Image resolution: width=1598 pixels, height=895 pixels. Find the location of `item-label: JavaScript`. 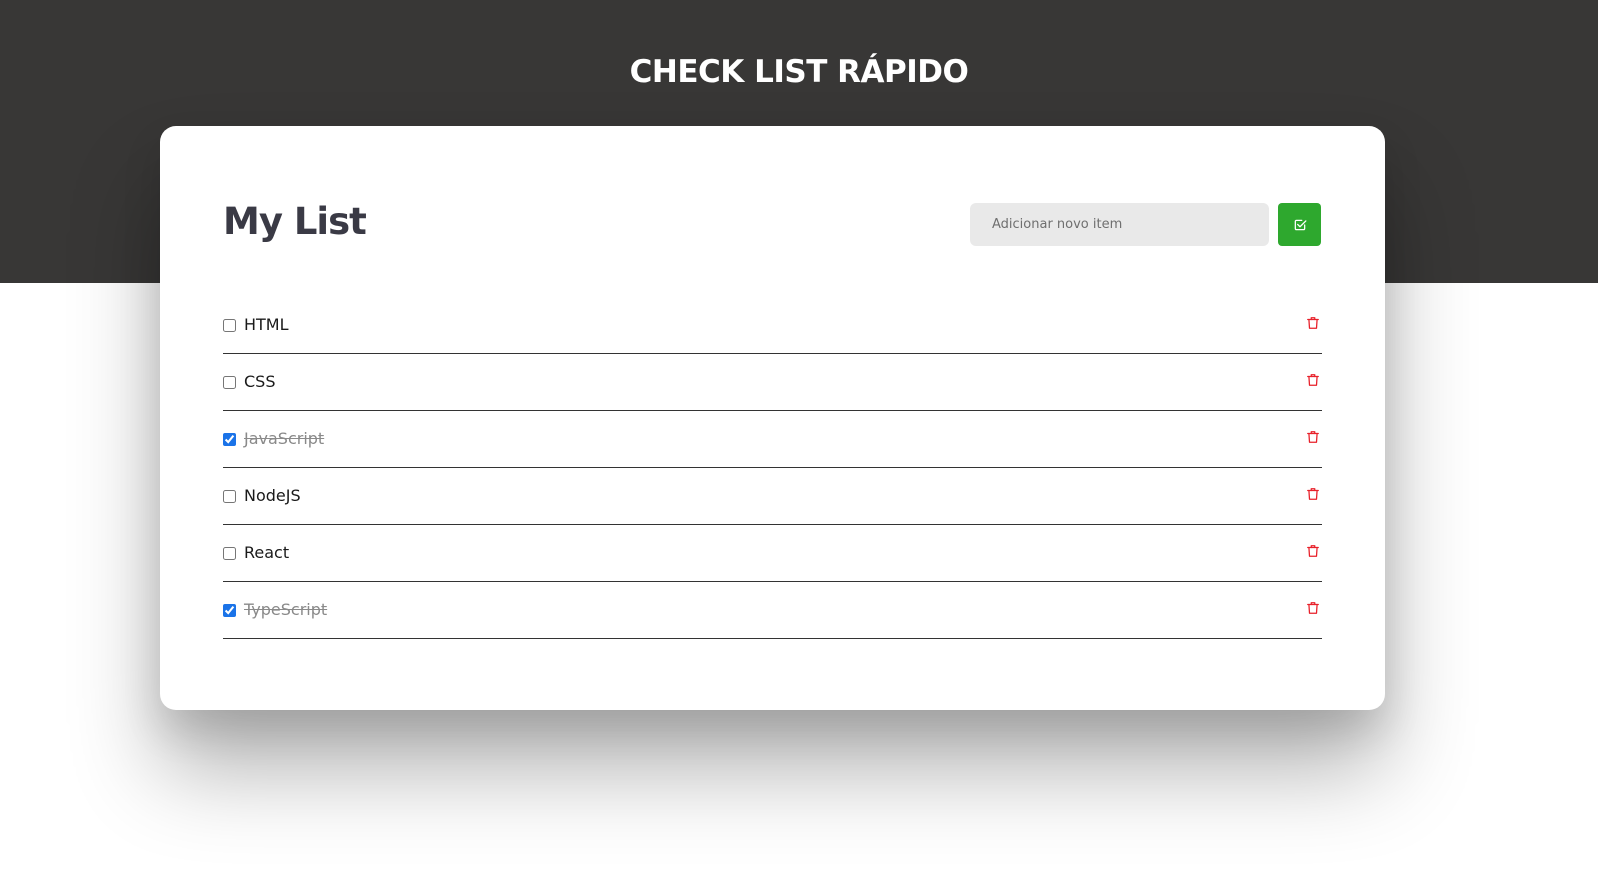

item-label: JavaScript is located at coordinates (284, 438).